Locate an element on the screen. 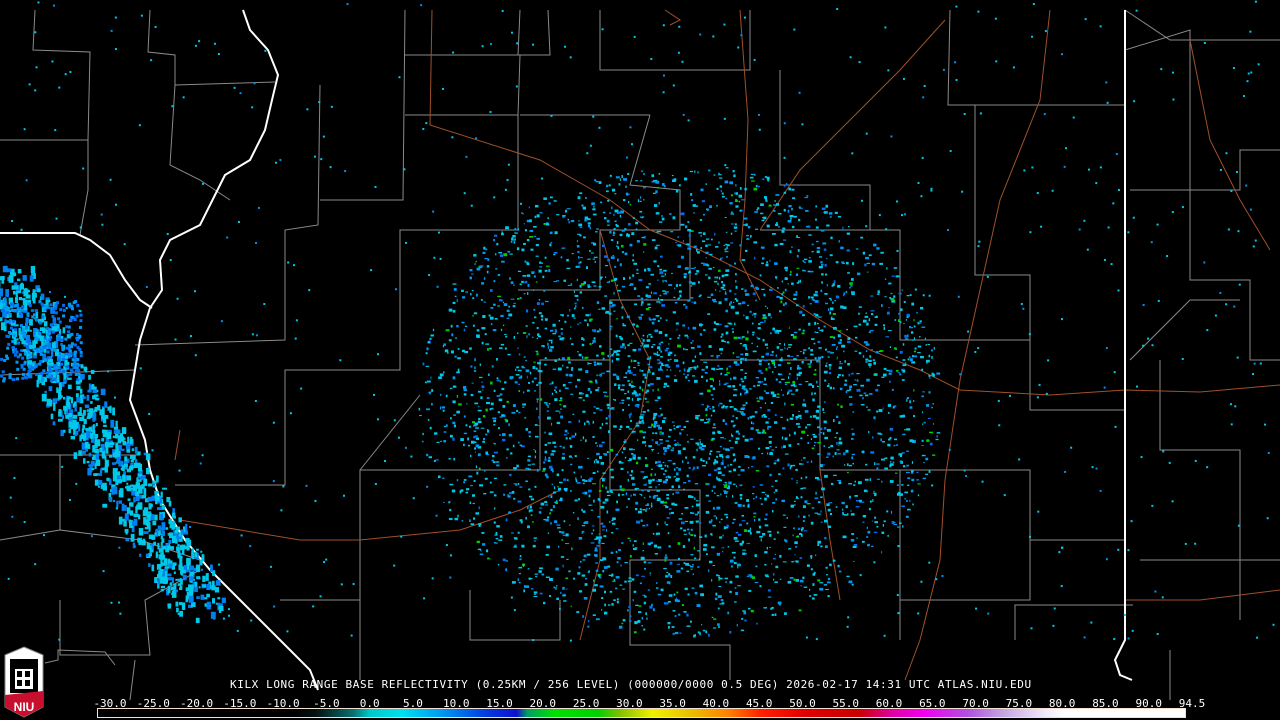 This screenshot has height=720, width=1280. niu-logo: NIU is located at coordinates (24, 682).